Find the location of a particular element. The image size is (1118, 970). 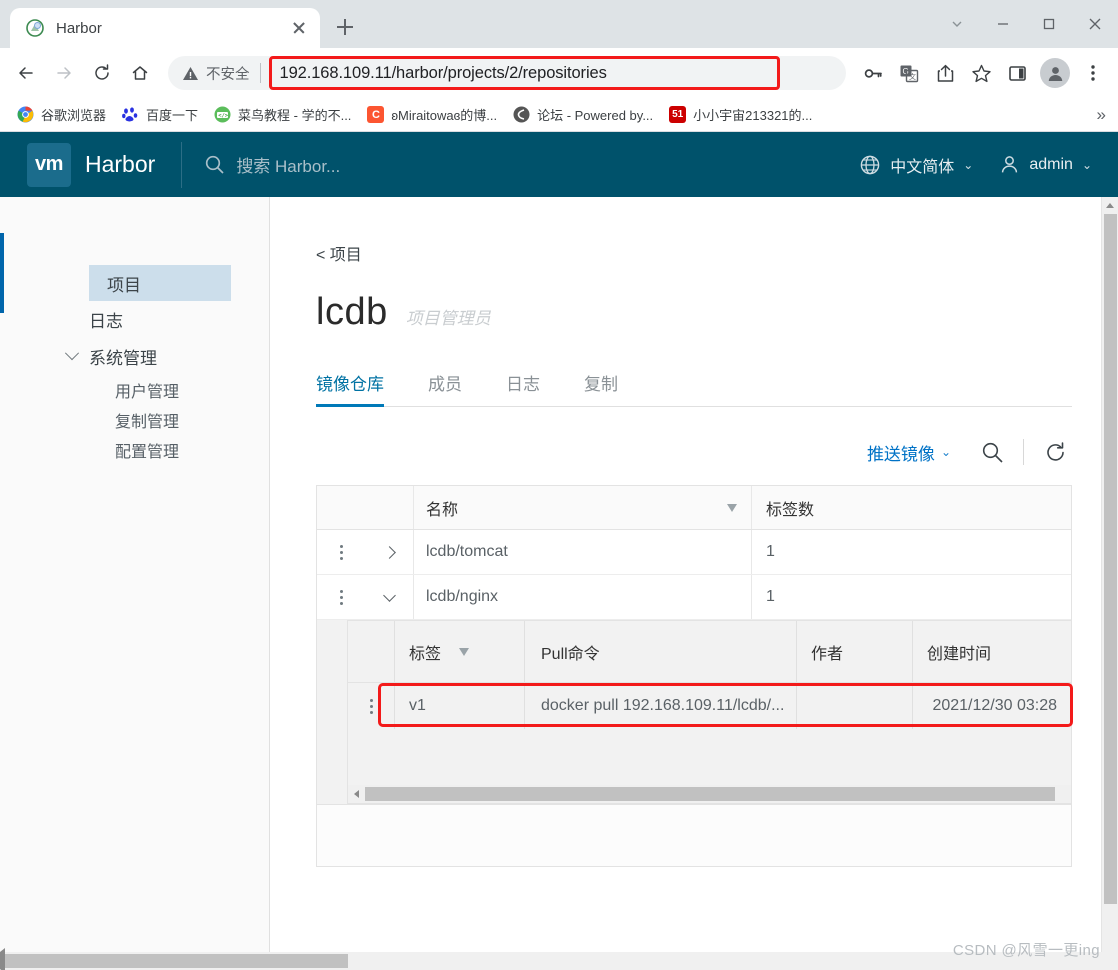

close-icon is located at coordinates (1095, 24).